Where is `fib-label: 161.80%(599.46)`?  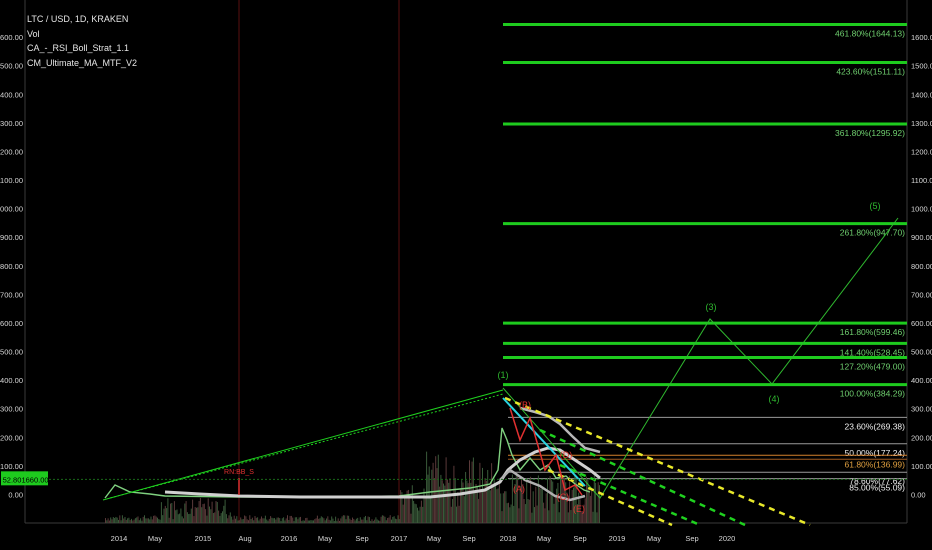 fib-label: 161.80%(599.46) is located at coordinates (872, 332).